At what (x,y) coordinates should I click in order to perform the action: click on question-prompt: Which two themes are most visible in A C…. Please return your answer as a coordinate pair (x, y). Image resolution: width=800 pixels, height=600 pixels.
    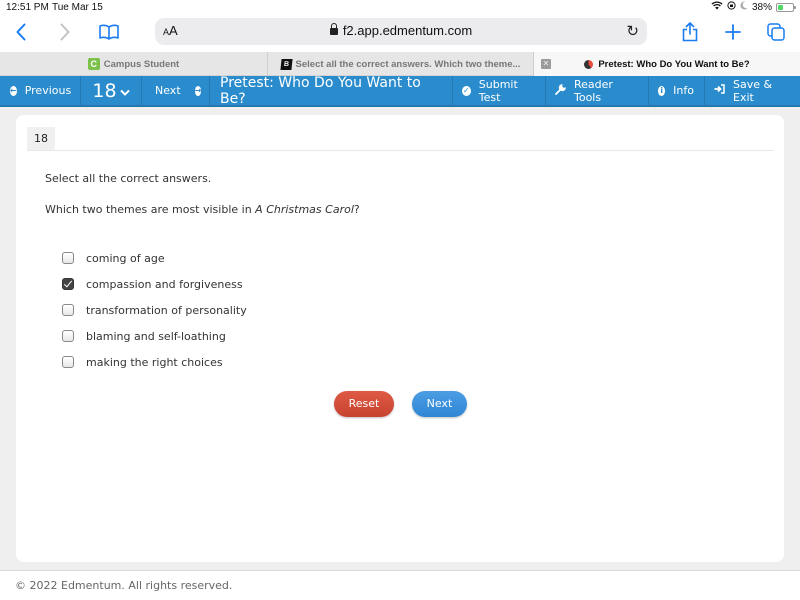
    Looking at the image, I should click on (202, 209).